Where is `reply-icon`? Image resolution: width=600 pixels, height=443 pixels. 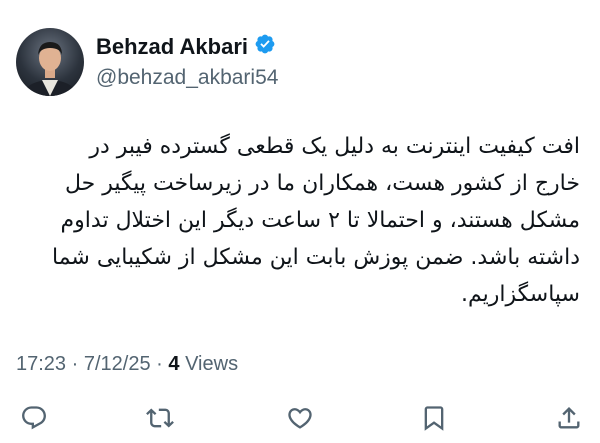
reply-icon is located at coordinates (34, 418).